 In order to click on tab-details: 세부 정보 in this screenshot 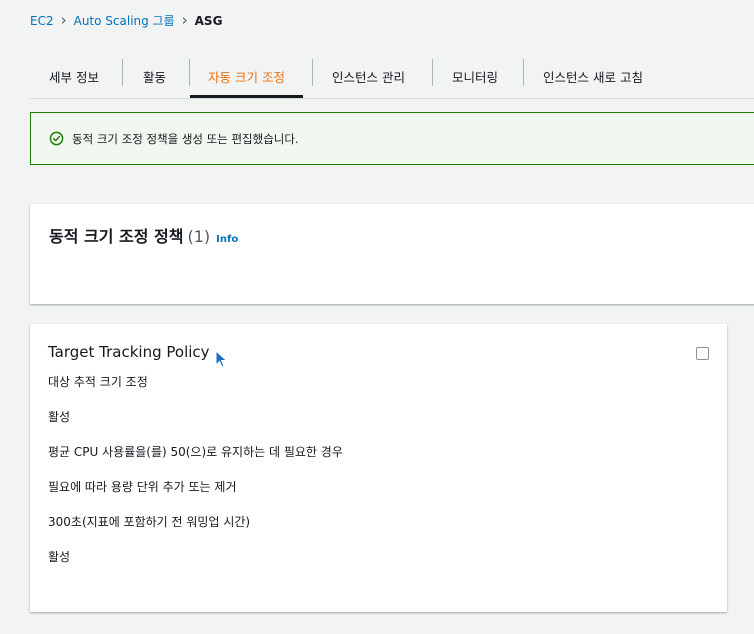, I will do `click(74, 76)`.